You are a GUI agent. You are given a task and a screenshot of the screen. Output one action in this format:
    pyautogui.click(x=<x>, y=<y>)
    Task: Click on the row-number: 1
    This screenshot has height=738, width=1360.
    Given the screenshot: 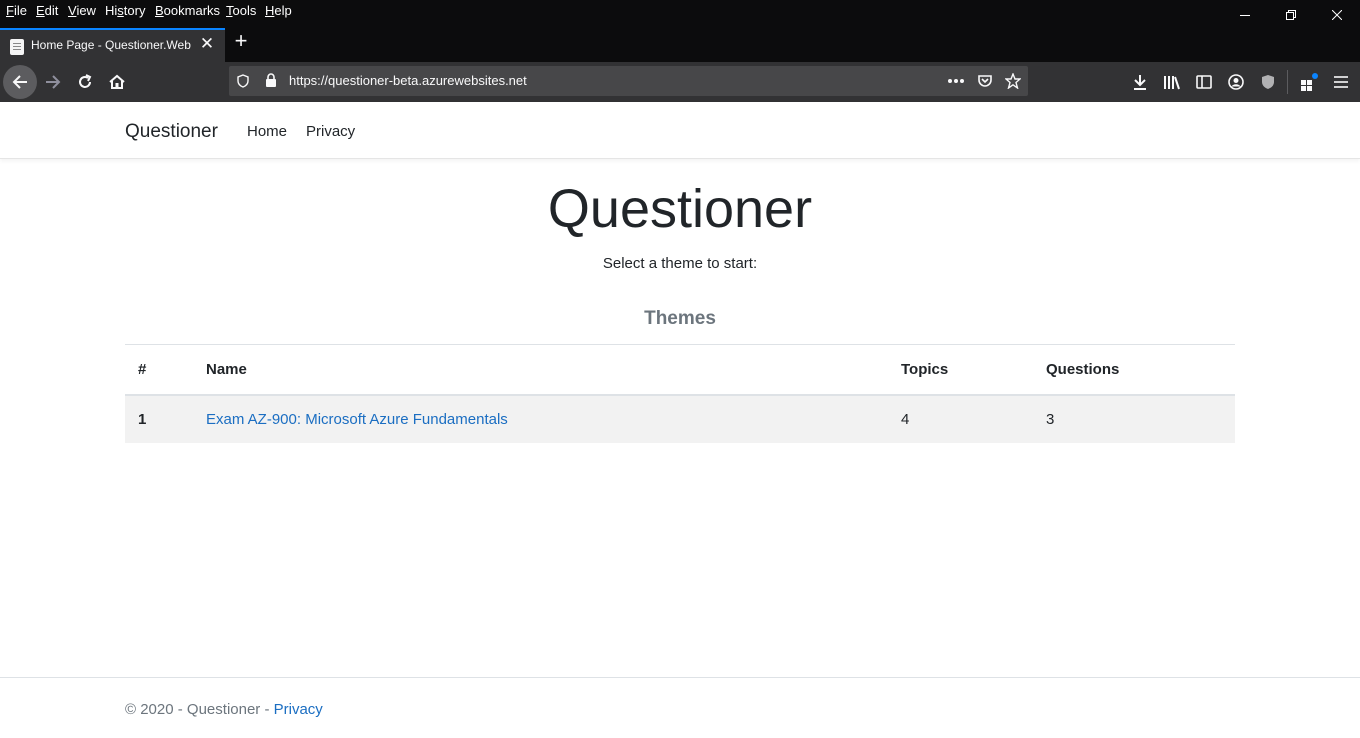 What is the action you would take?
    pyautogui.click(x=142, y=419)
    